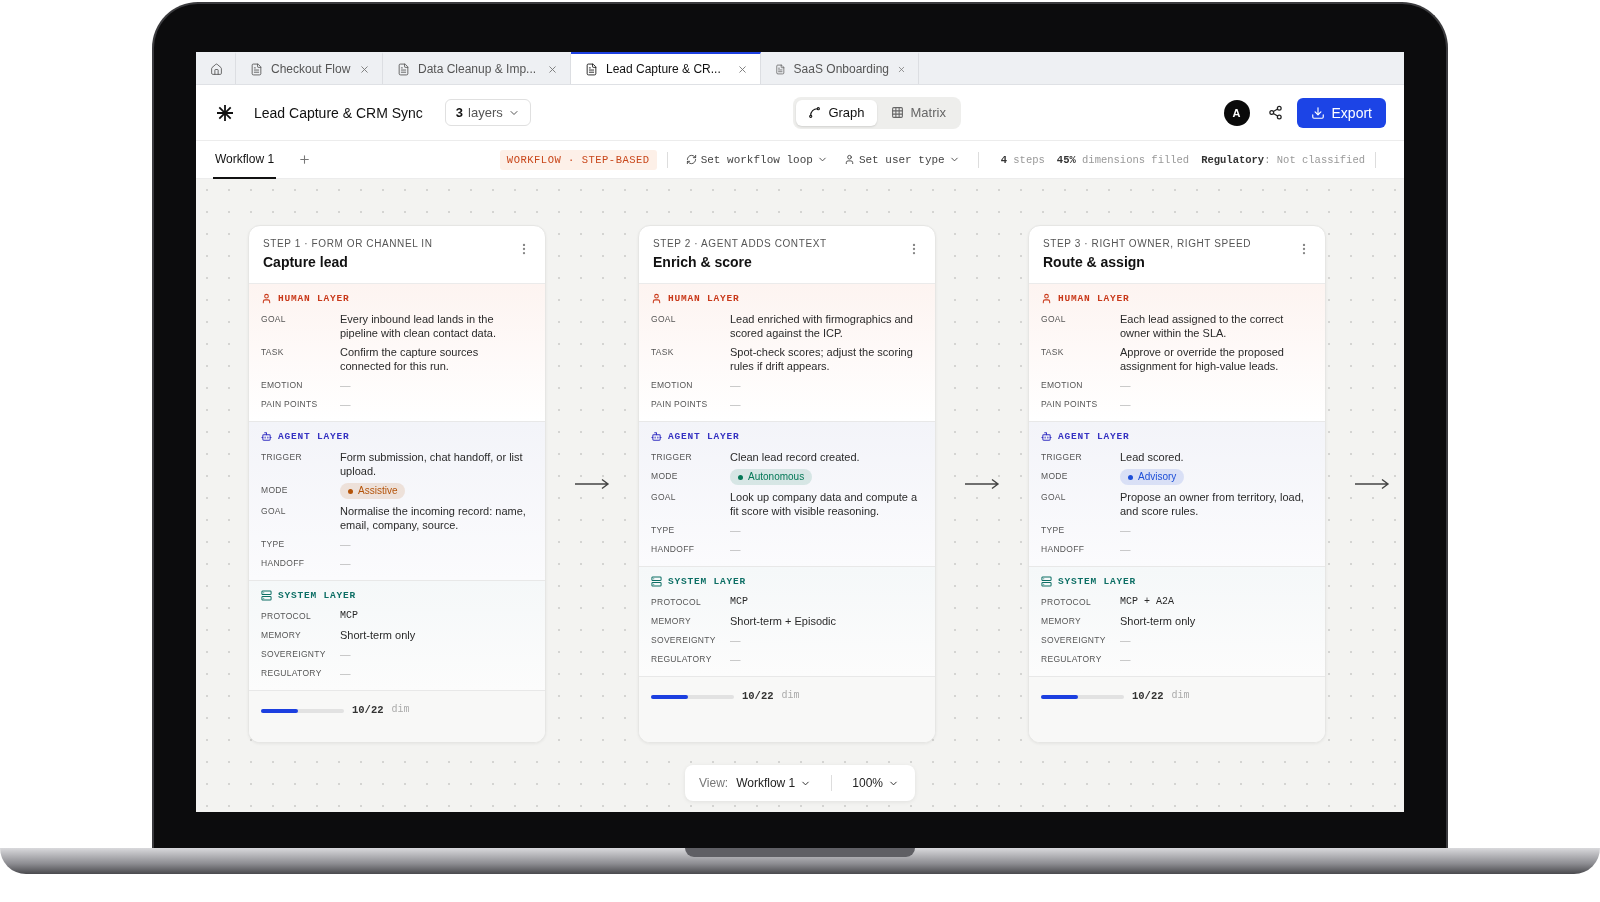 The width and height of the screenshot is (1600, 902). Describe the element at coordinates (824, 504) in the screenshot. I see `field-value: Look up company data and compute a fit score with visible reasoning.` at that location.